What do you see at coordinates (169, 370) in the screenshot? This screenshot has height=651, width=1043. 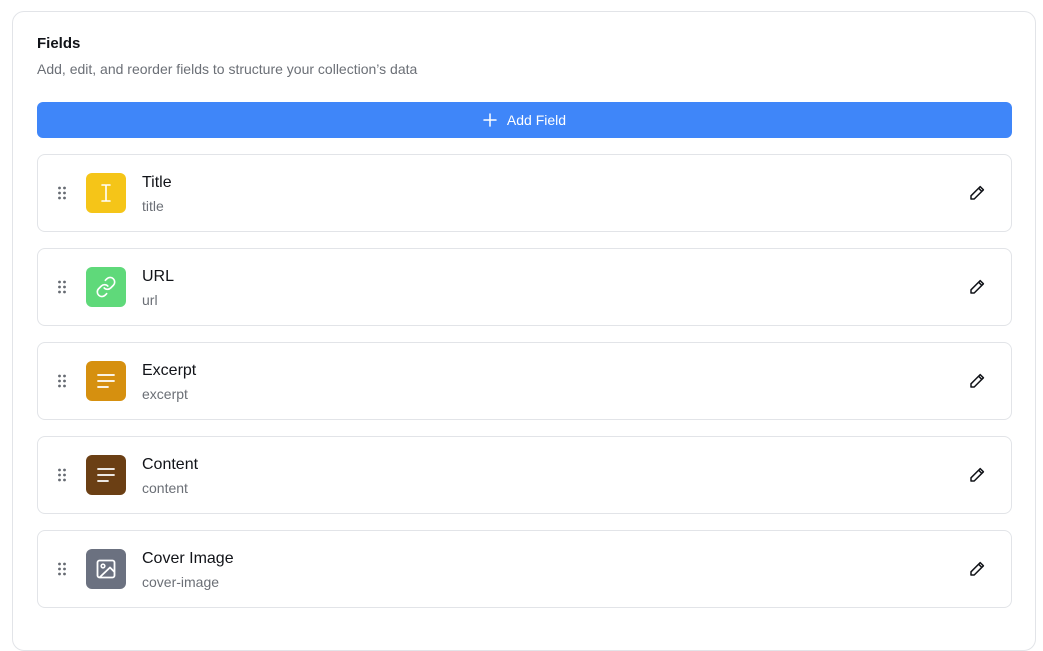 I see `field-label: Excerpt` at bounding box center [169, 370].